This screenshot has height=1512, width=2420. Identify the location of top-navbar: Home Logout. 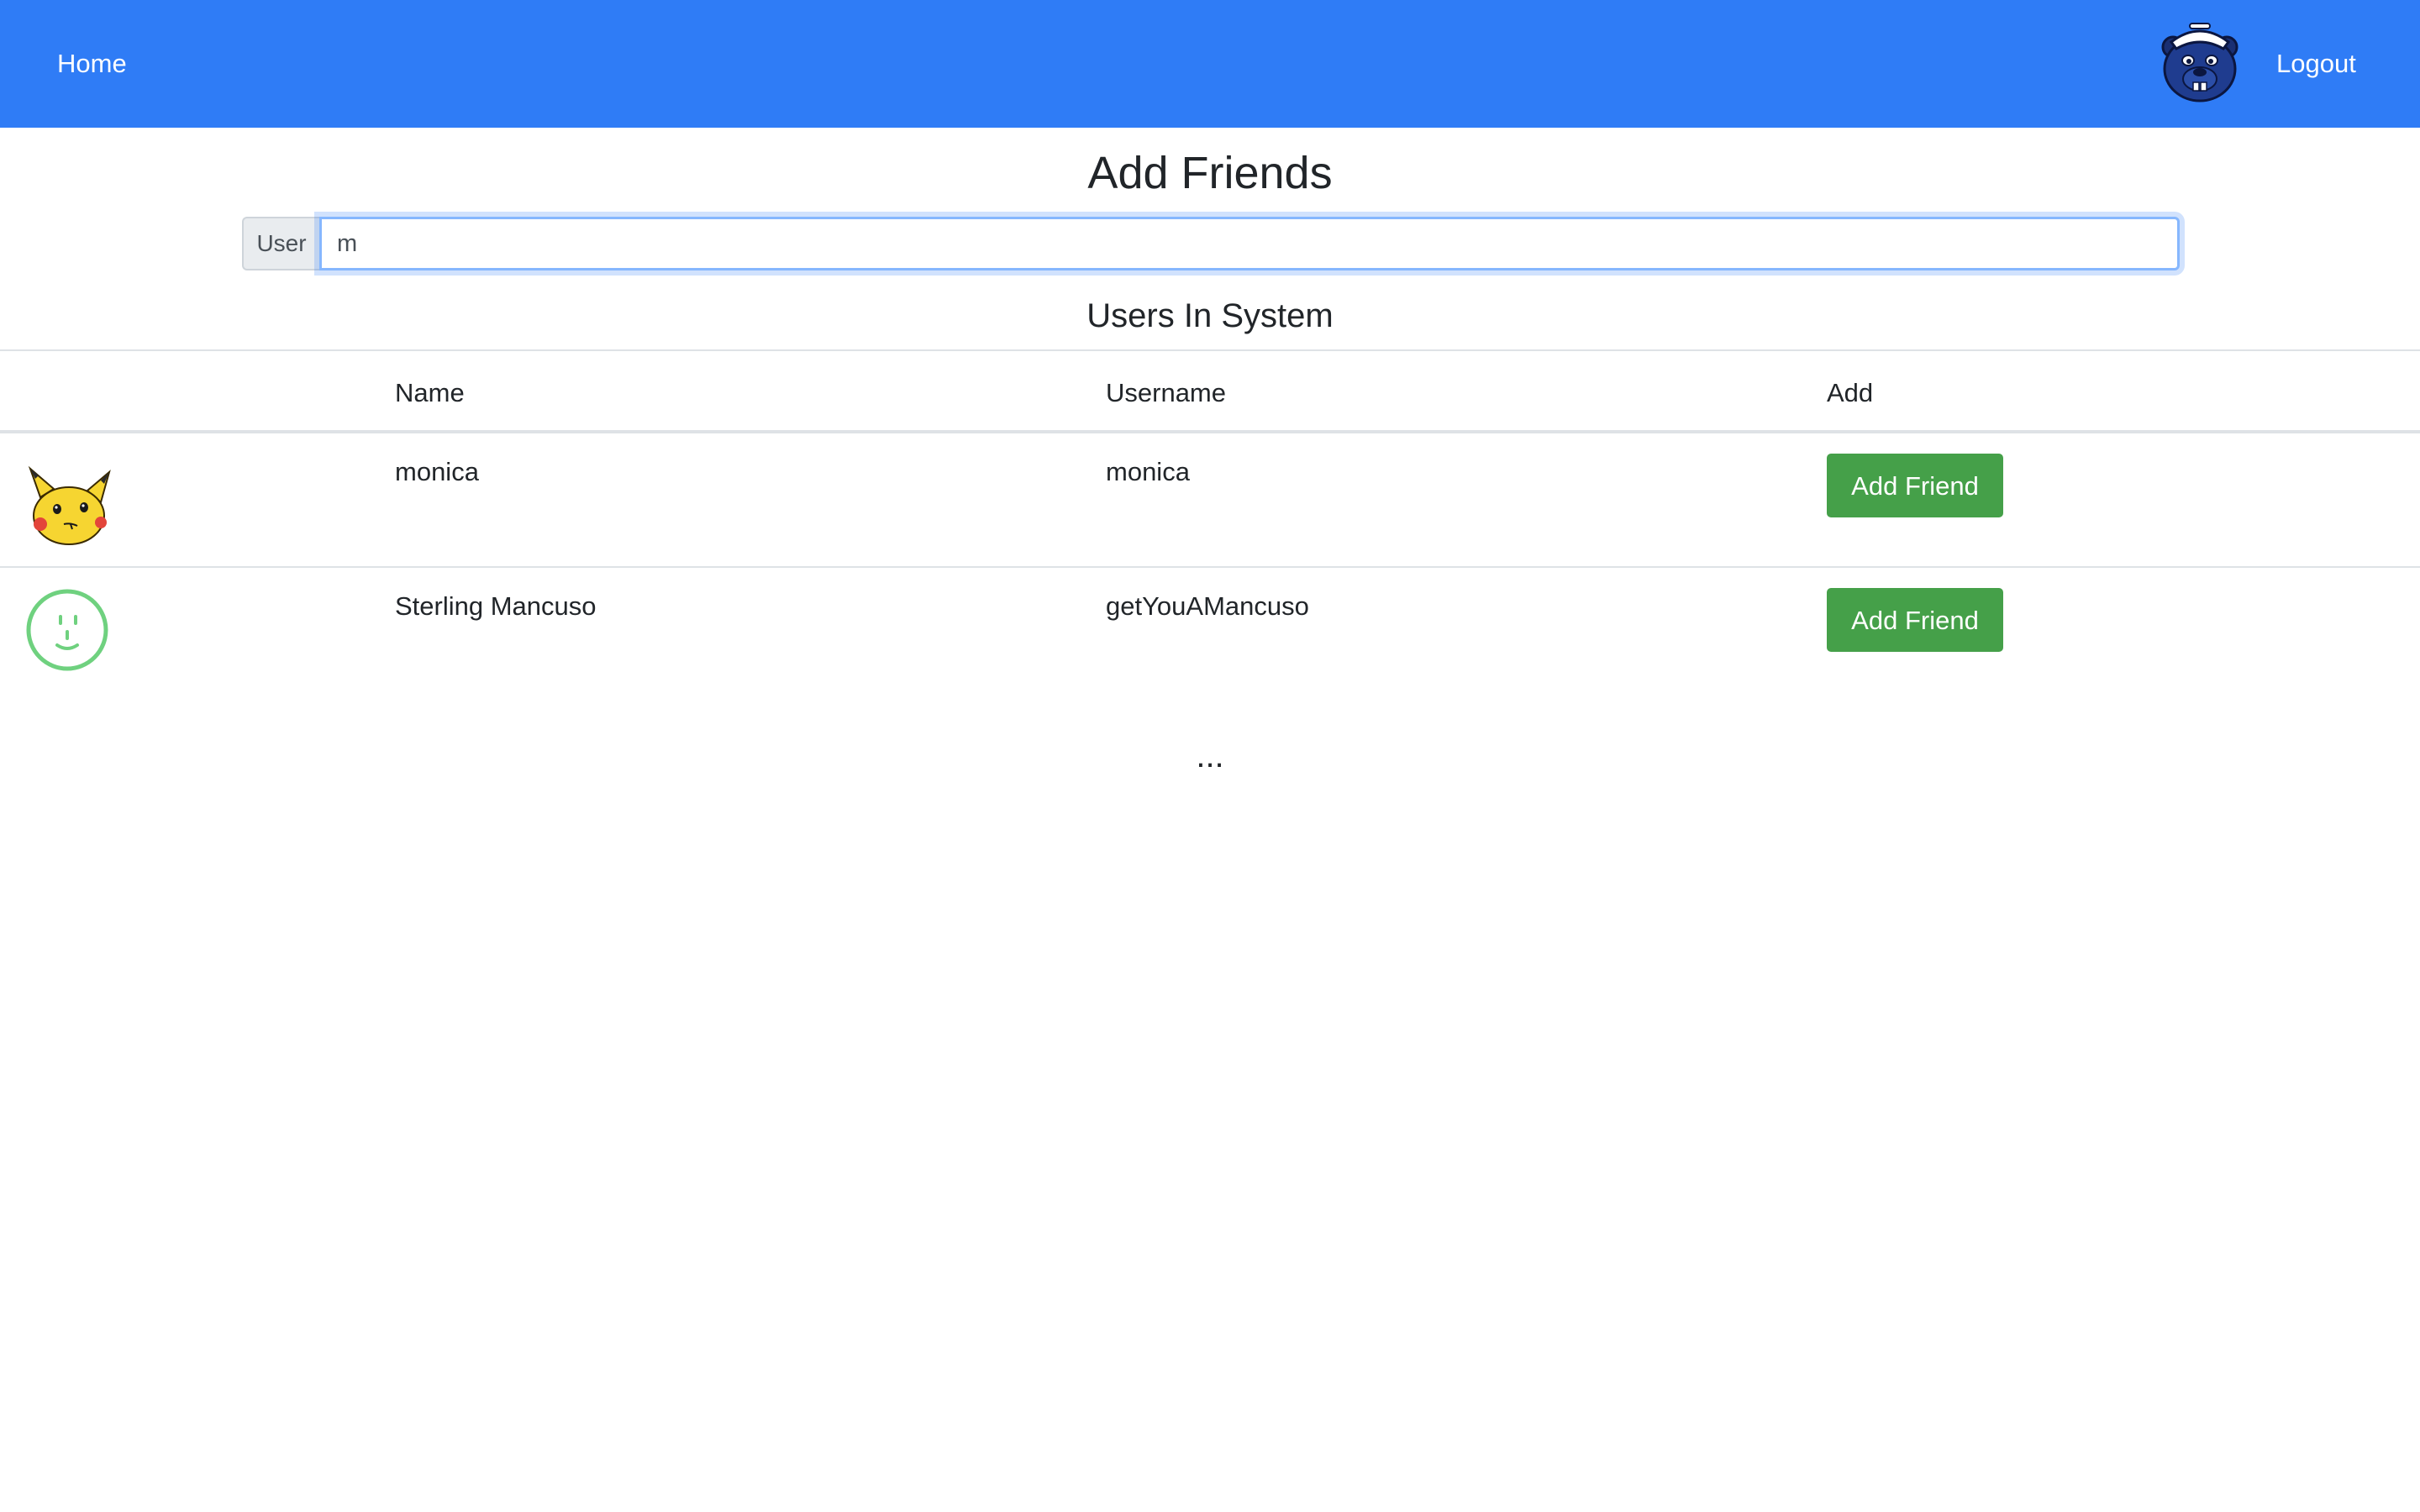
(1210, 64).